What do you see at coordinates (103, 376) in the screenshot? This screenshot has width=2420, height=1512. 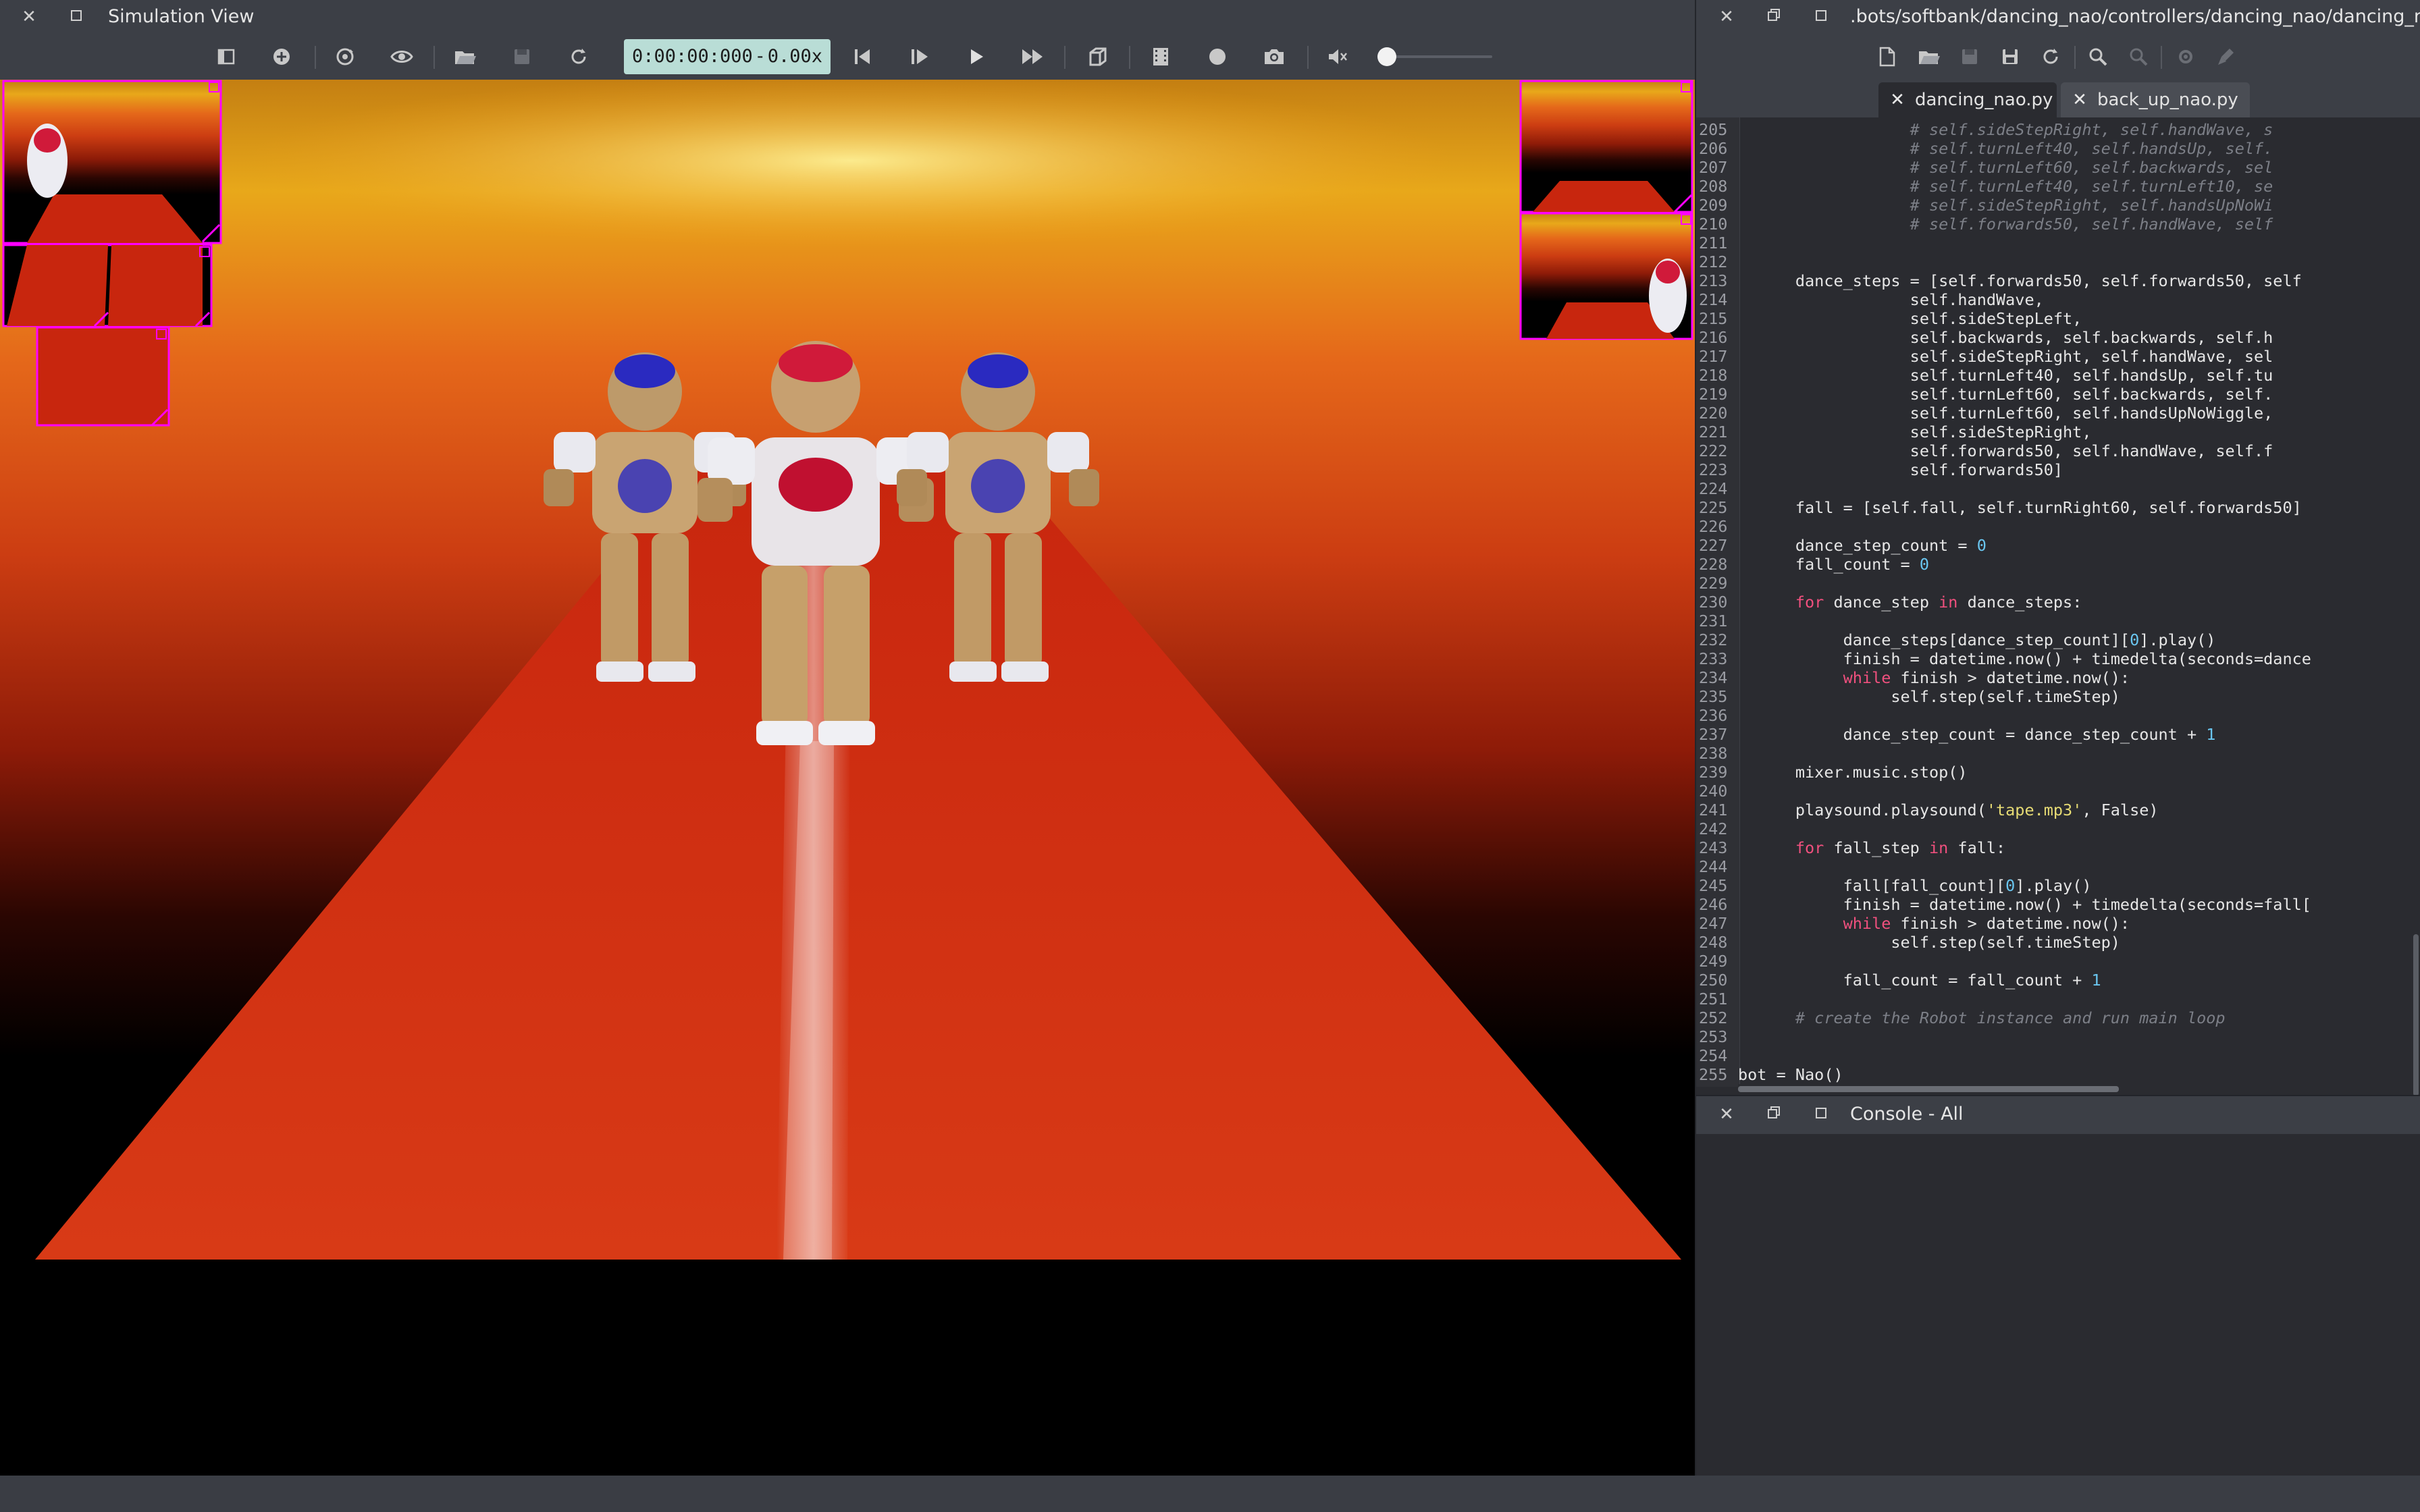 I see `camera-overlay-third` at bounding box center [103, 376].